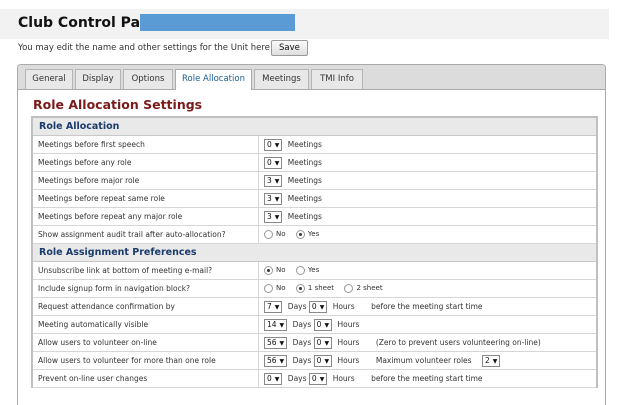 The image size is (619, 405). What do you see at coordinates (268, 234) in the screenshot?
I see `audit-trail-no-radio` at bounding box center [268, 234].